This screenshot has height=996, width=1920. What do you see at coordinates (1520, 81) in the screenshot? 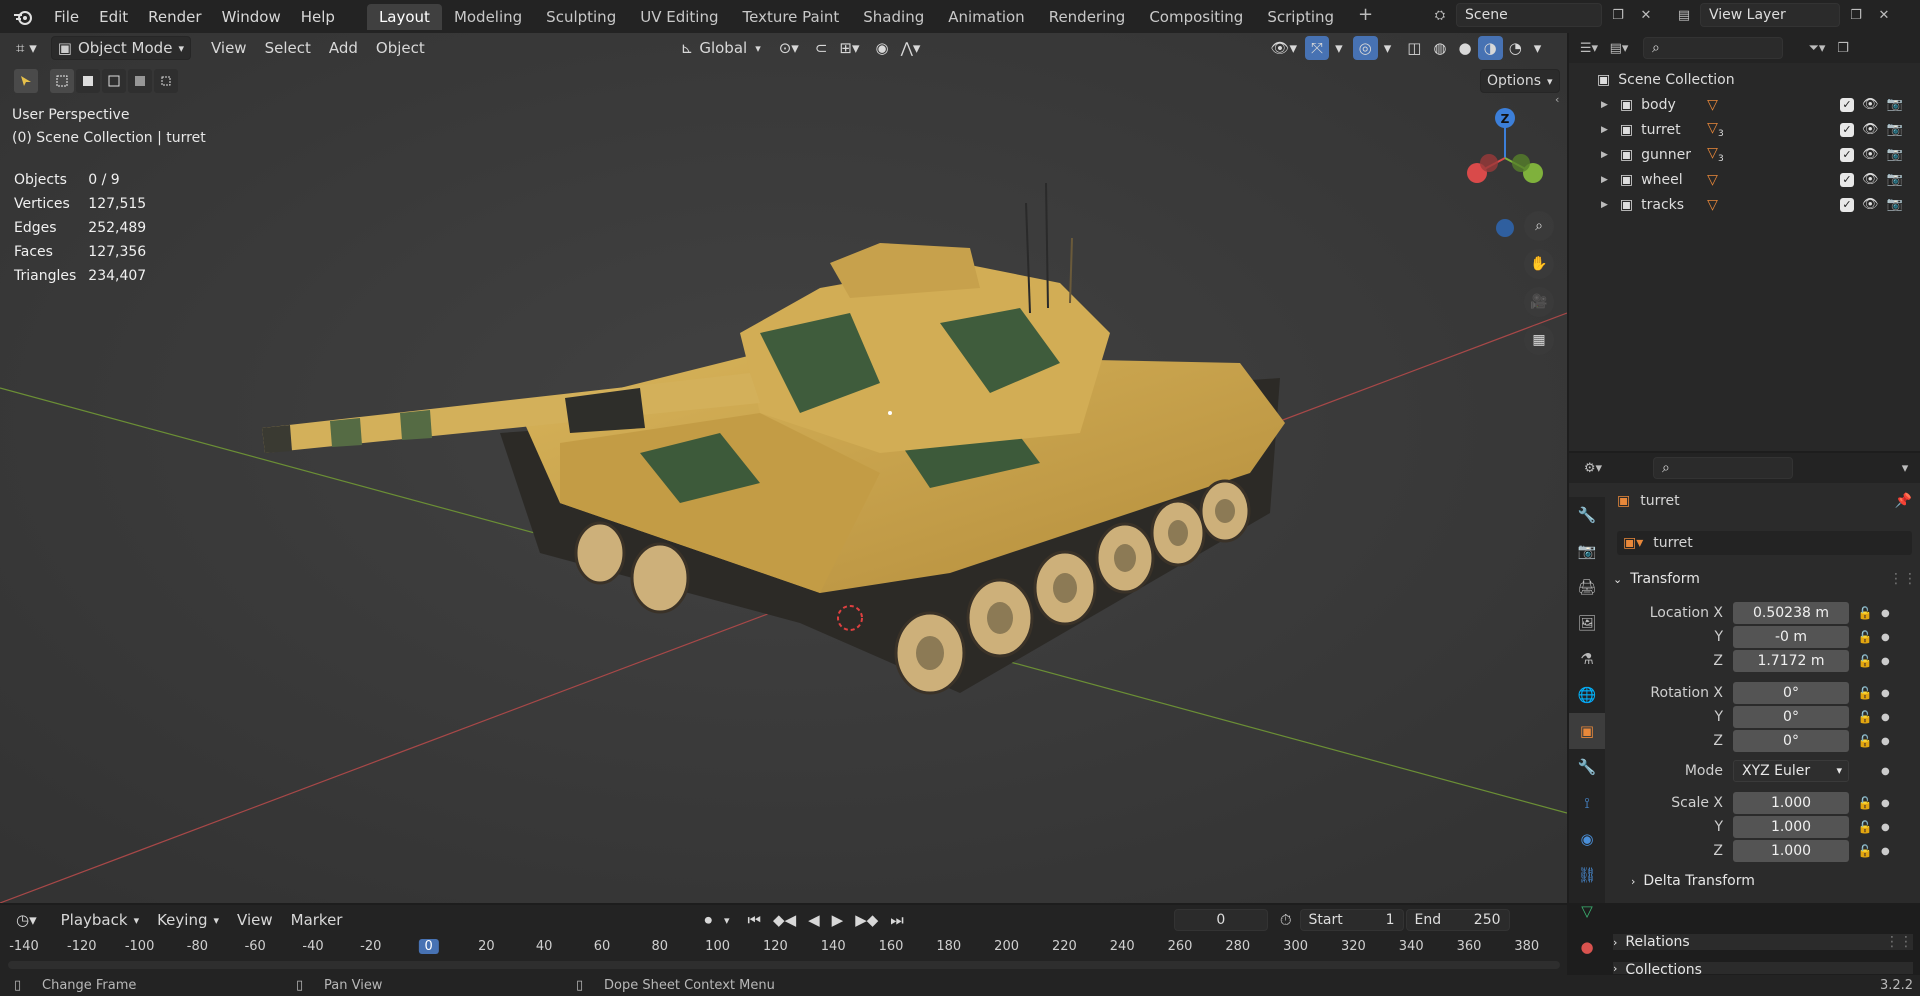
I see `options-dropdown: Options ▾` at bounding box center [1520, 81].